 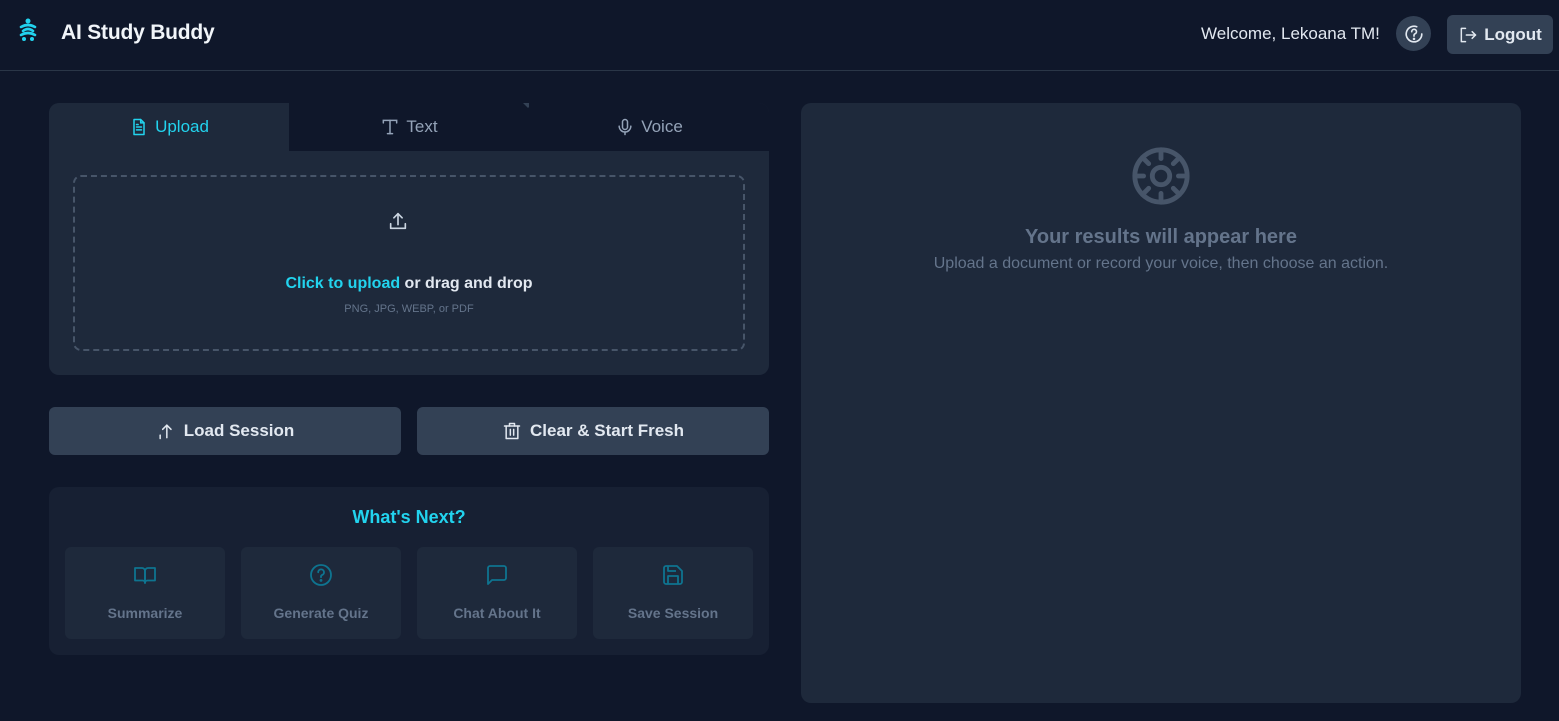 I want to click on tab-upload: Upload, so click(x=169, y=127).